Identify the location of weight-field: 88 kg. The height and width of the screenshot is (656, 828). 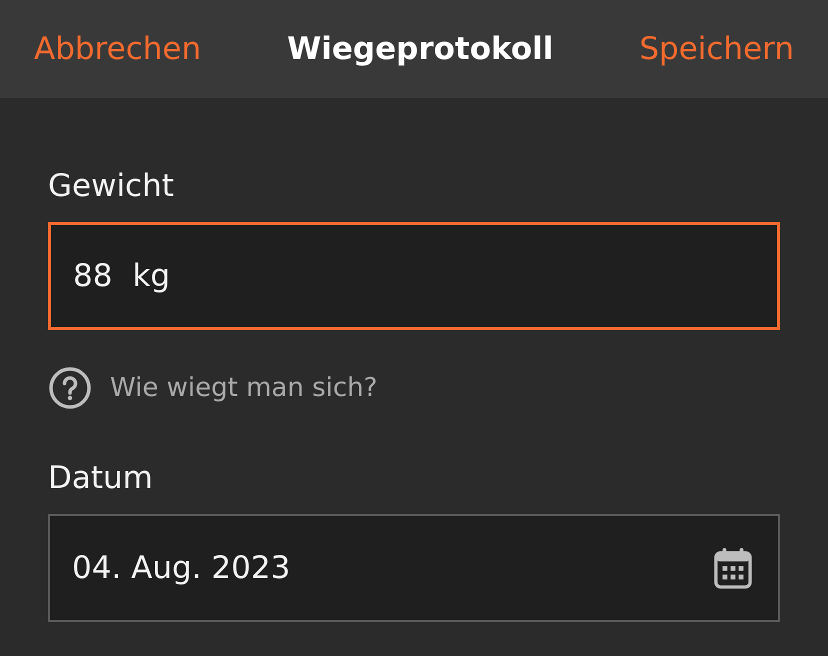
(414, 276).